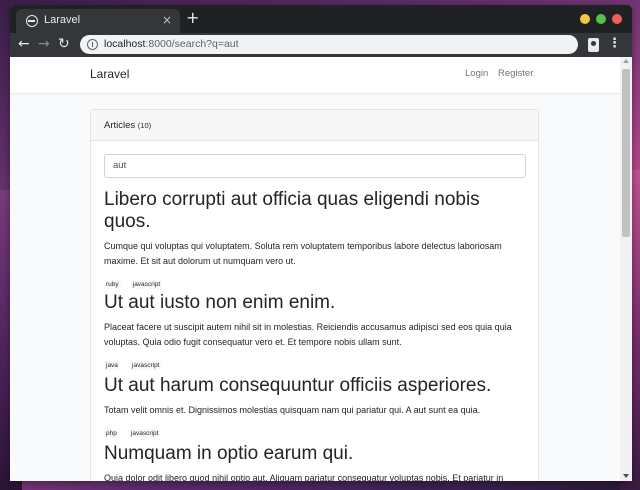  Describe the element at coordinates (601, 19) in the screenshot. I see `maximize-button` at that location.